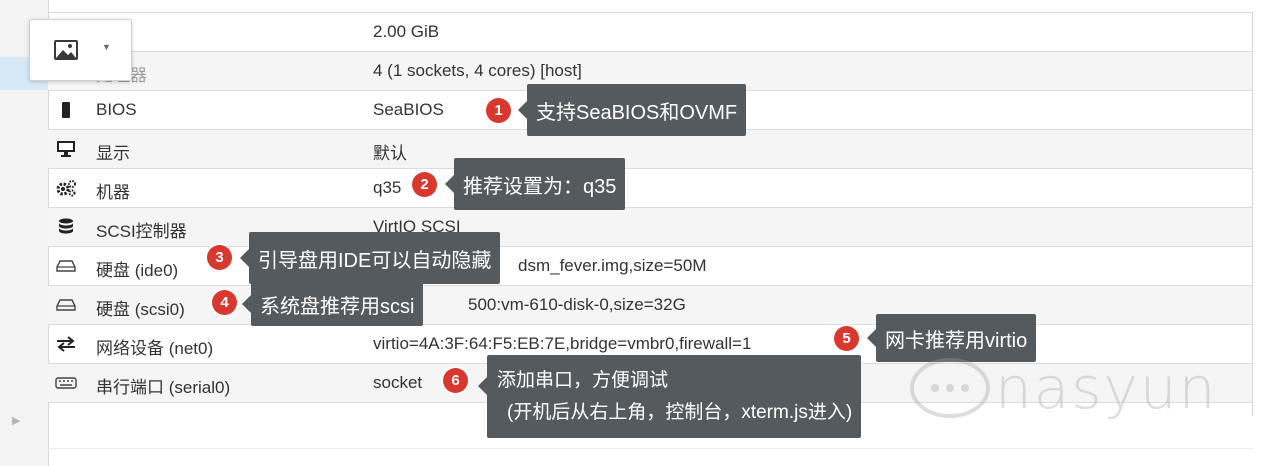 This screenshot has height=466, width=1266. I want to click on exchange-icon, so click(66, 344).